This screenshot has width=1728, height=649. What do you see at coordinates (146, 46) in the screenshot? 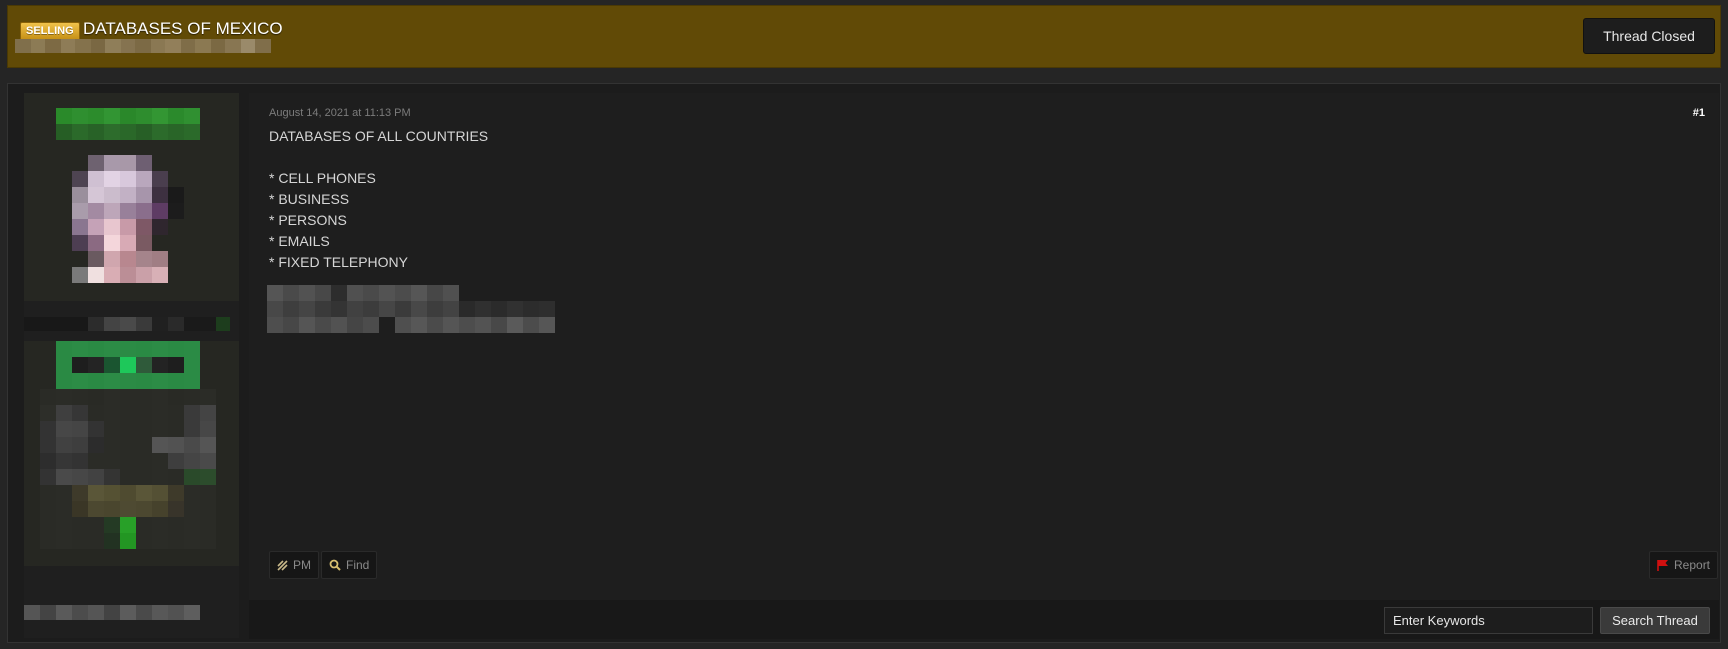
I see `redacted-subtitle` at bounding box center [146, 46].